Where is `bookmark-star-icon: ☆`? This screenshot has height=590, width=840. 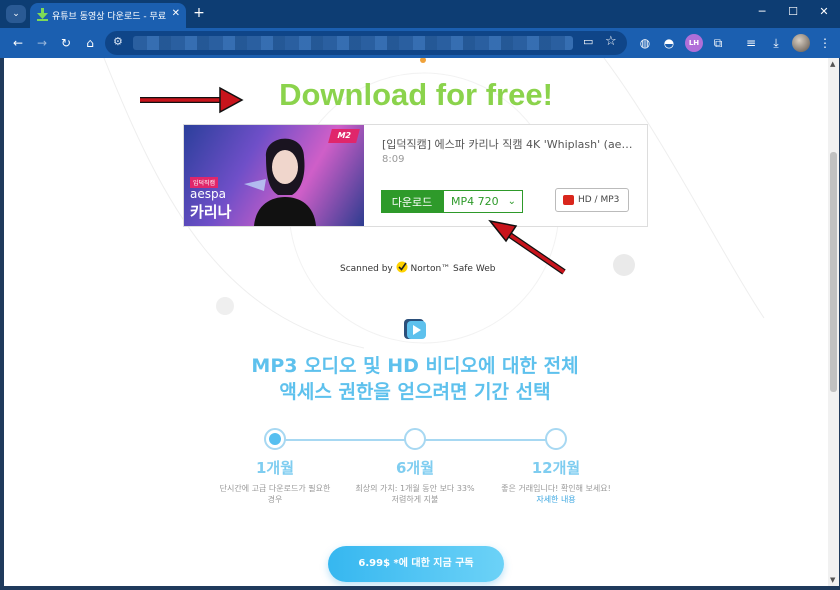 bookmark-star-icon: ☆ is located at coordinates (611, 41).